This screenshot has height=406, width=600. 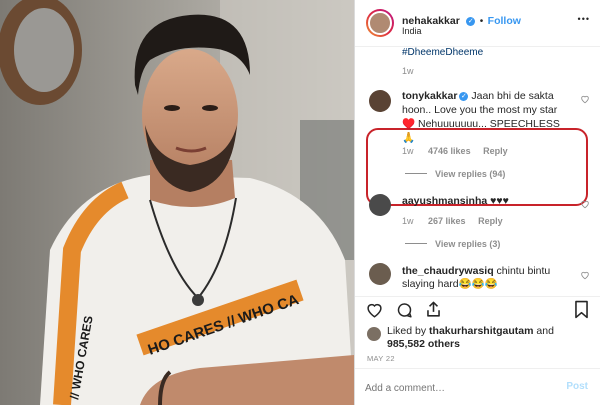 What do you see at coordinates (404, 310) in the screenshot?
I see `comment-bubble-icon` at bounding box center [404, 310].